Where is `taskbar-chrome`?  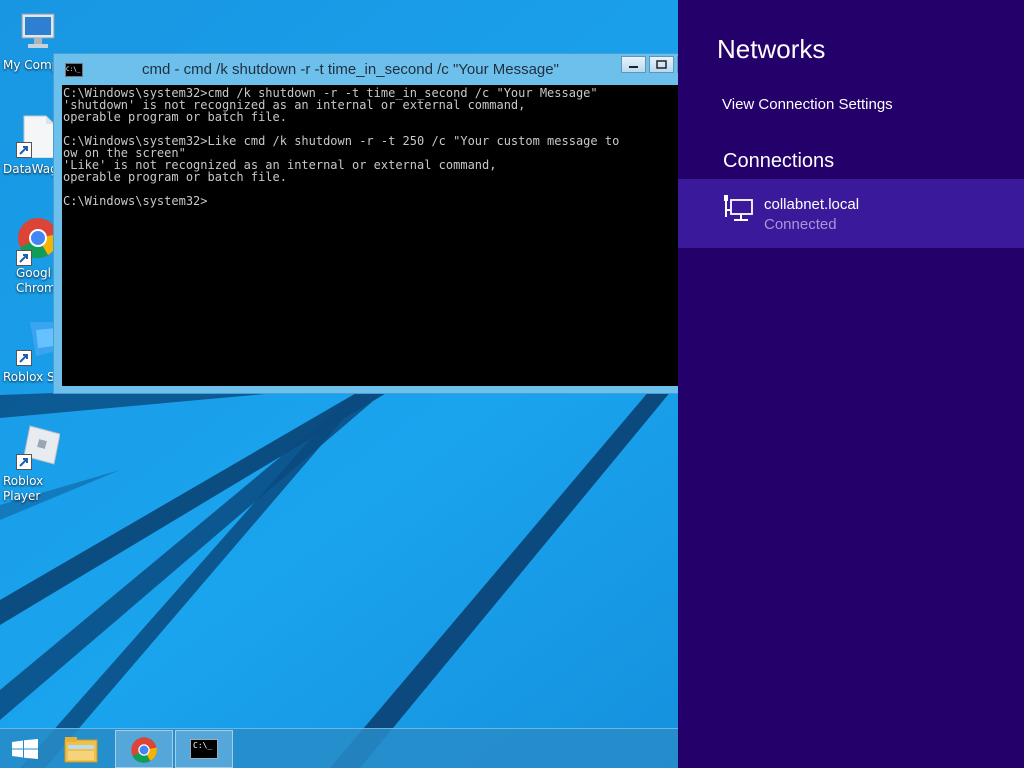 taskbar-chrome is located at coordinates (144, 749).